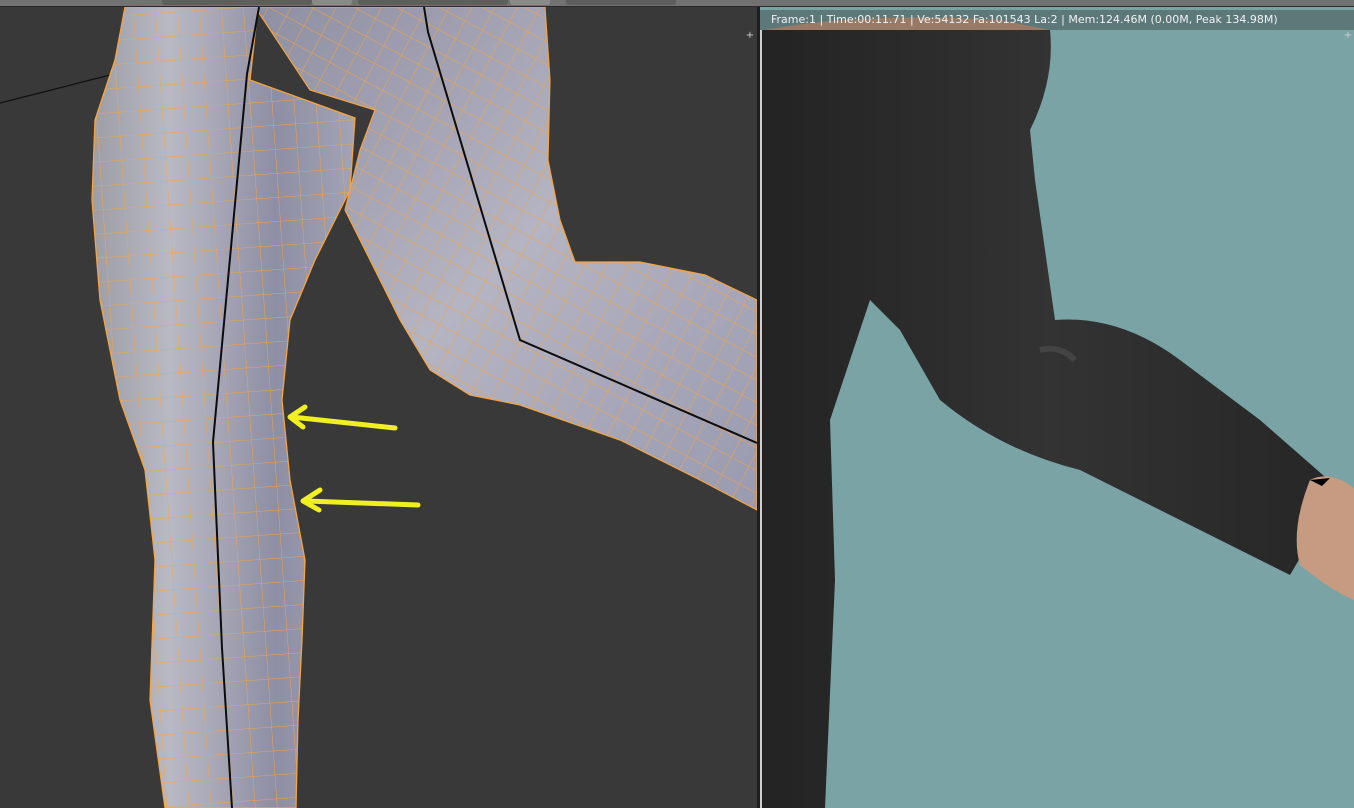 Image resolution: width=1354 pixels, height=808 pixels. Describe the element at coordinates (55, 89) in the screenshot. I see `grid-line` at that location.